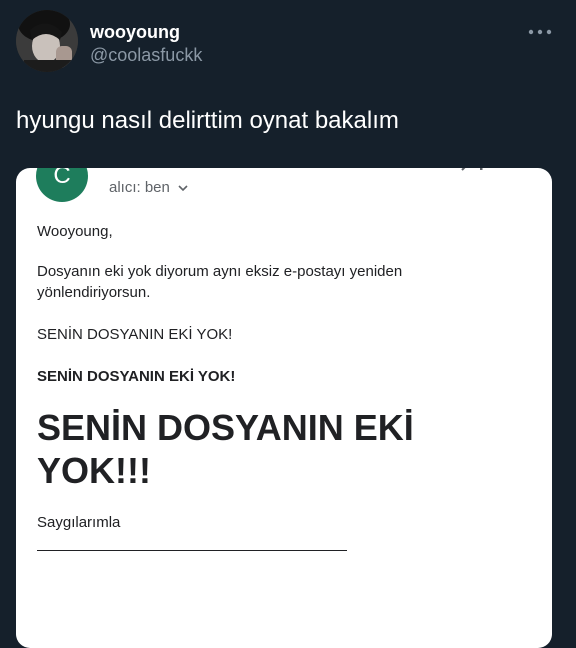  I want to click on email-line-bold: SENİN DOSYANIN EKİ YOK!, so click(136, 376).